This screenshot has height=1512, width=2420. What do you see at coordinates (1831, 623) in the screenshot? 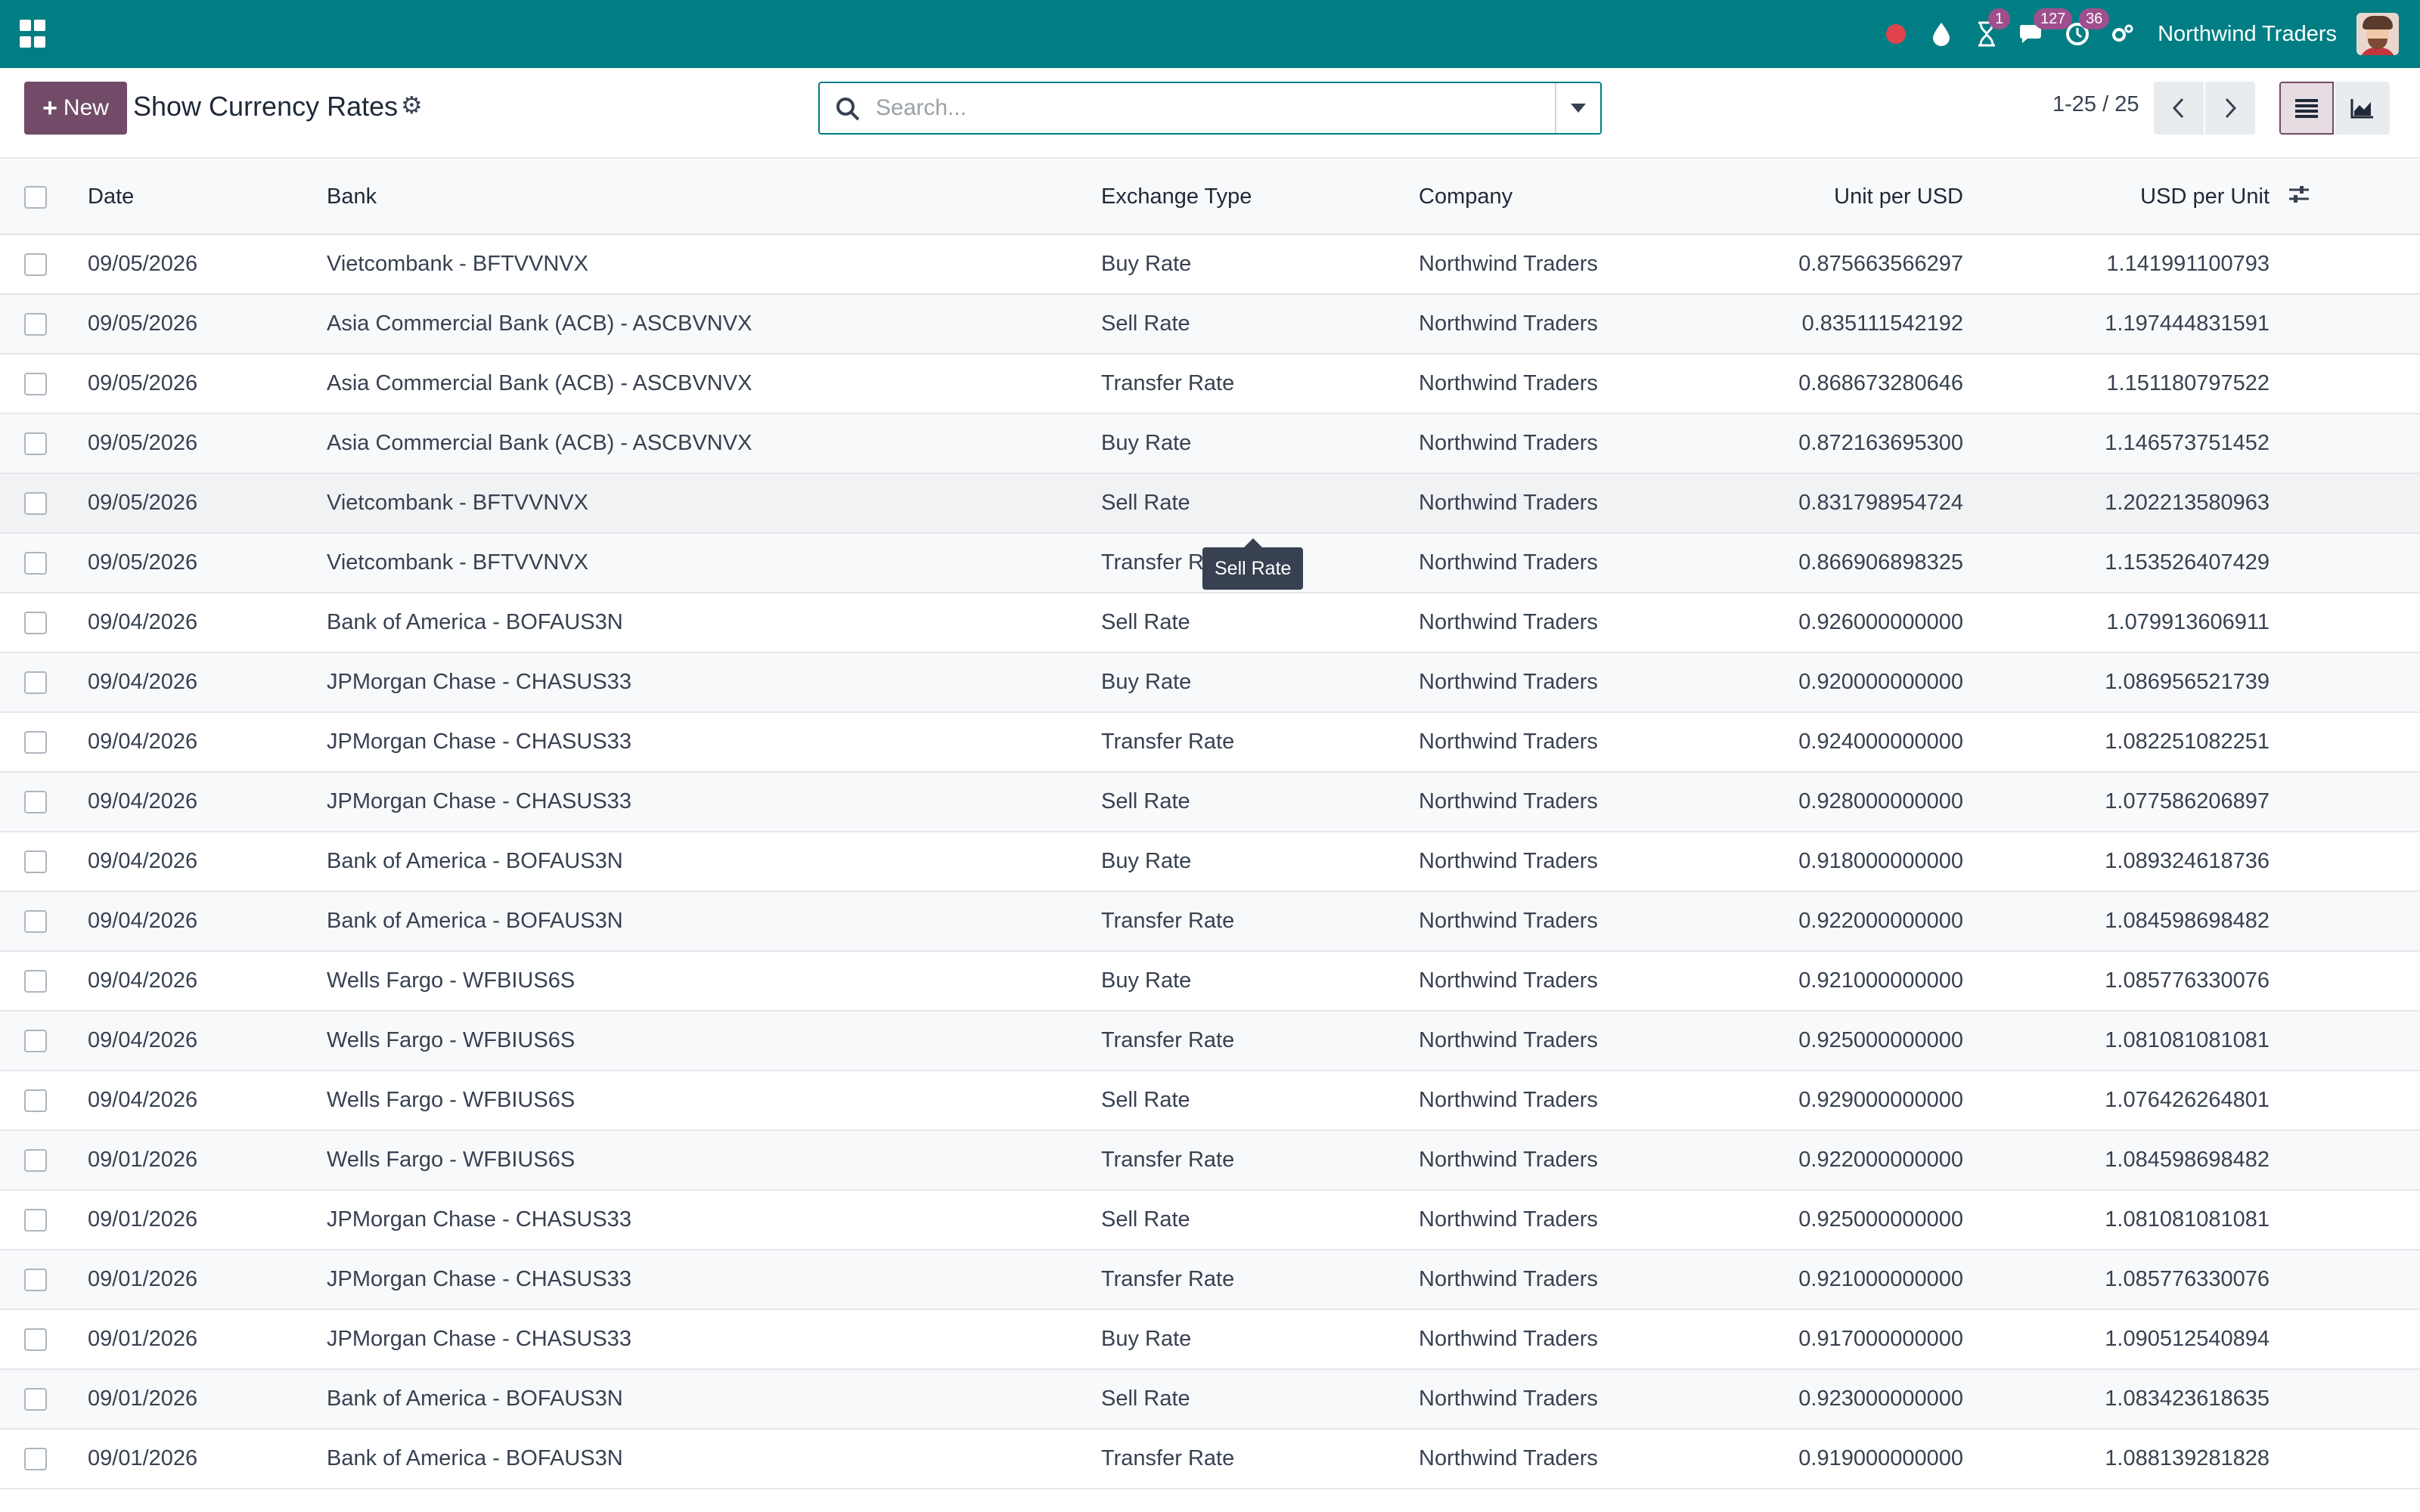
I see `cell-unit-per-usd: 0.926000000000` at bounding box center [1831, 623].